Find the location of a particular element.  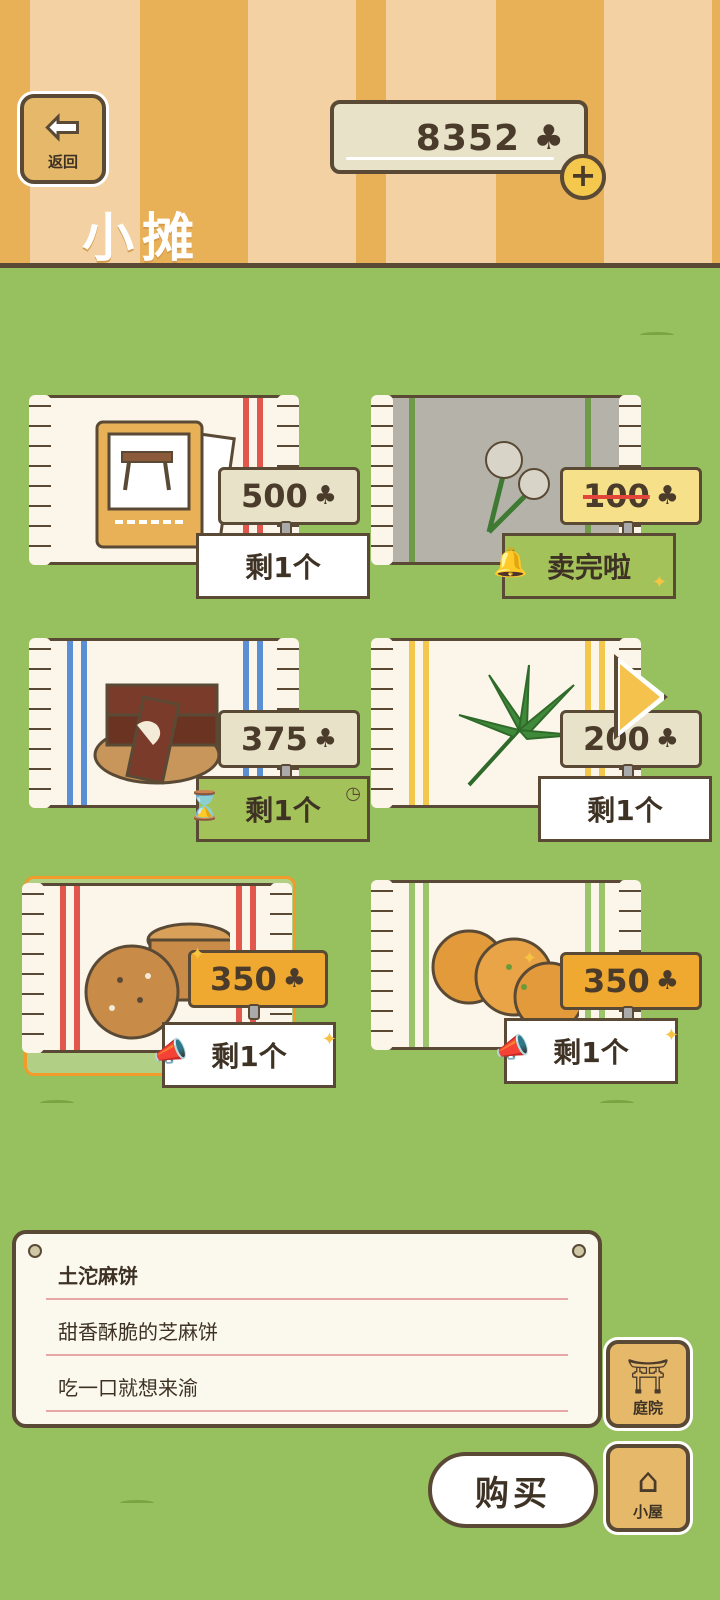

back-label: 返回 is located at coordinates (62, 161).